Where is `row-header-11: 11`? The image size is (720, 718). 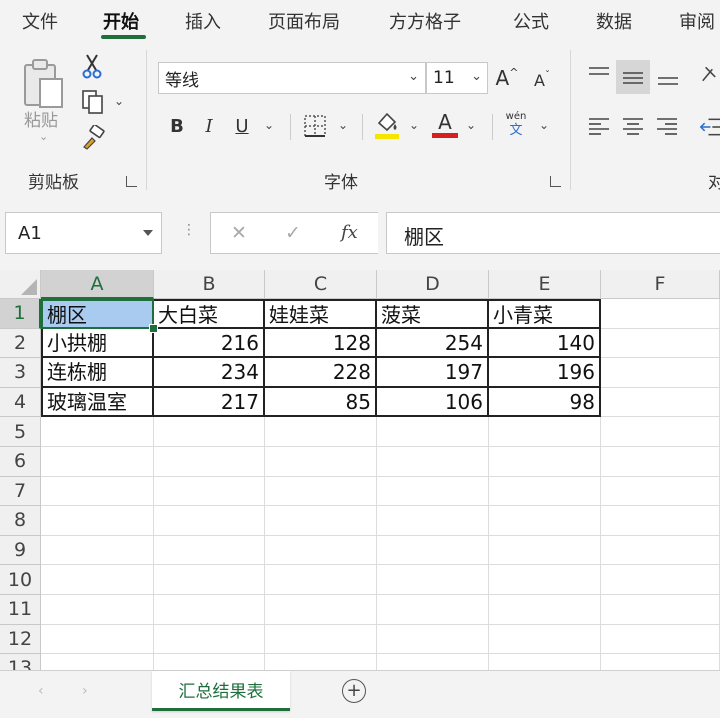
row-header-11: 11 is located at coordinates (20, 610).